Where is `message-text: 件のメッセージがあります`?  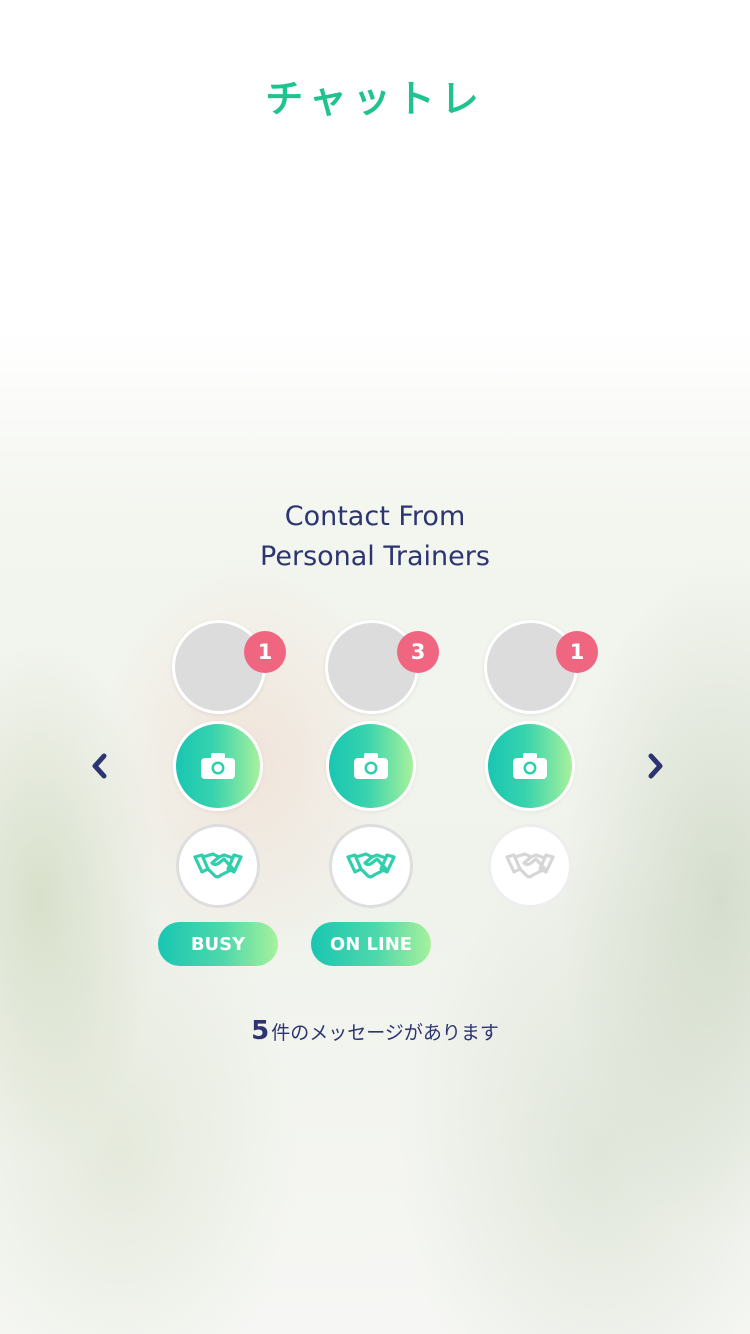
message-text: 件のメッセージがあります is located at coordinates (385, 1033).